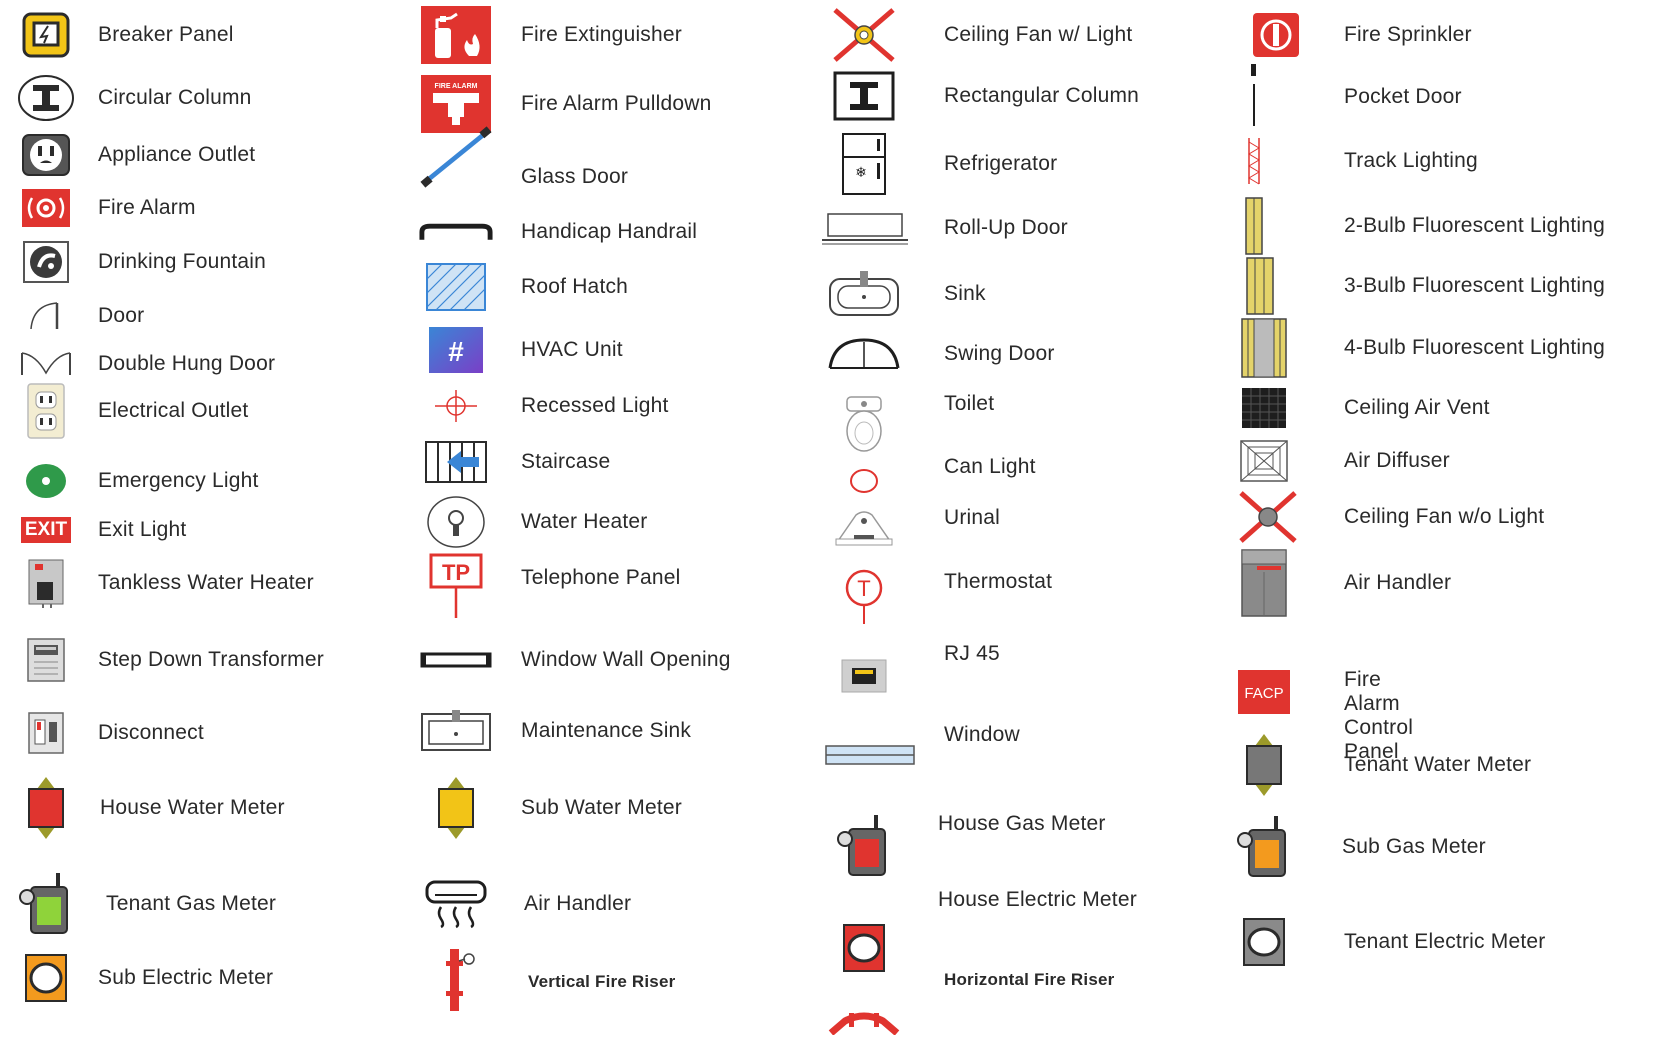  Describe the element at coordinates (1254, 161) in the screenshot. I see `track-lighting-icon` at that location.